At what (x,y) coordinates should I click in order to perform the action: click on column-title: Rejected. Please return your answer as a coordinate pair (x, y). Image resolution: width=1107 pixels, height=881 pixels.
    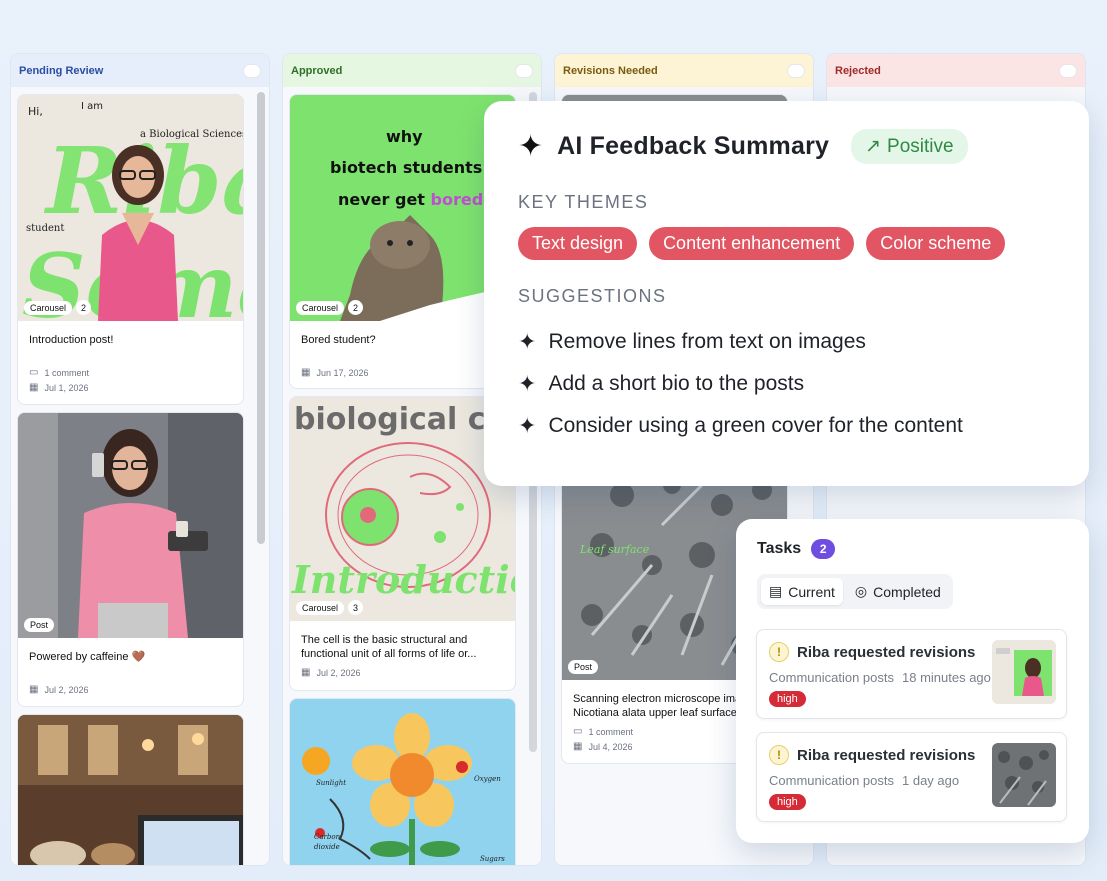
    Looking at the image, I should click on (858, 70).